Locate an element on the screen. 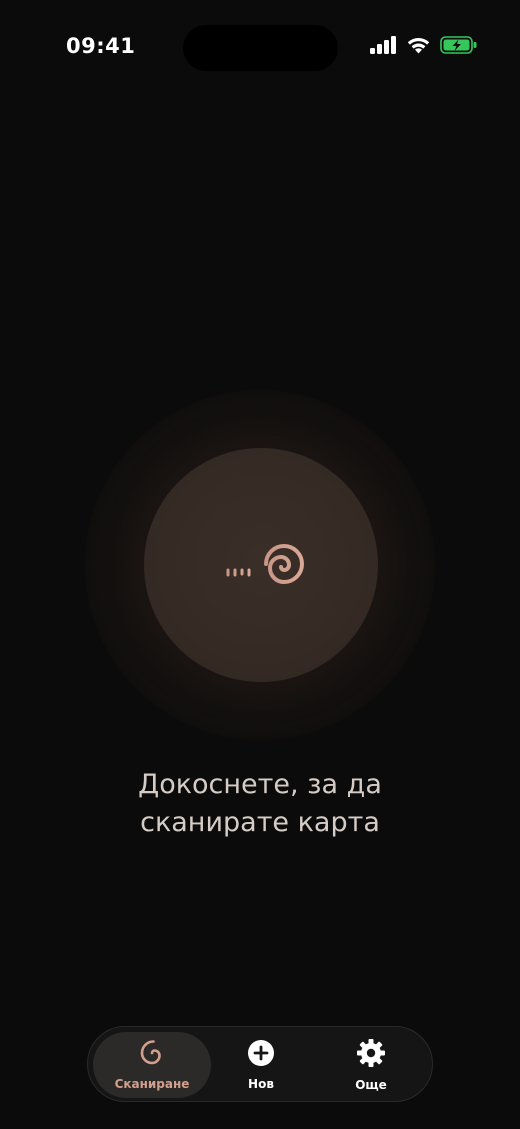 This screenshot has height=1129, width=520. battery-charging-icon is located at coordinates (459, 45).